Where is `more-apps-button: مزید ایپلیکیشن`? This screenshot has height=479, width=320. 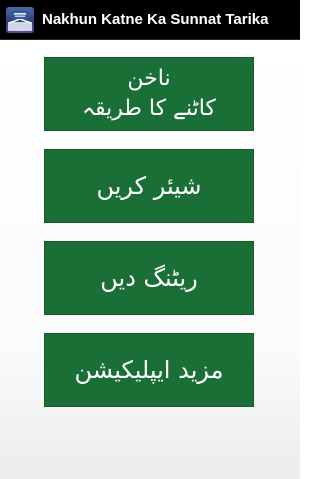 more-apps-button: مزید ایپلیکیشن is located at coordinates (149, 370).